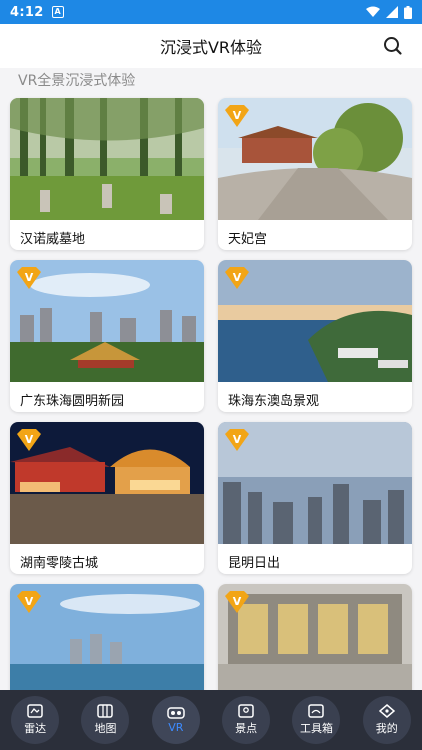 The width and height of the screenshot is (422, 750). I want to click on tab-scenic: 景点, so click(246, 720).